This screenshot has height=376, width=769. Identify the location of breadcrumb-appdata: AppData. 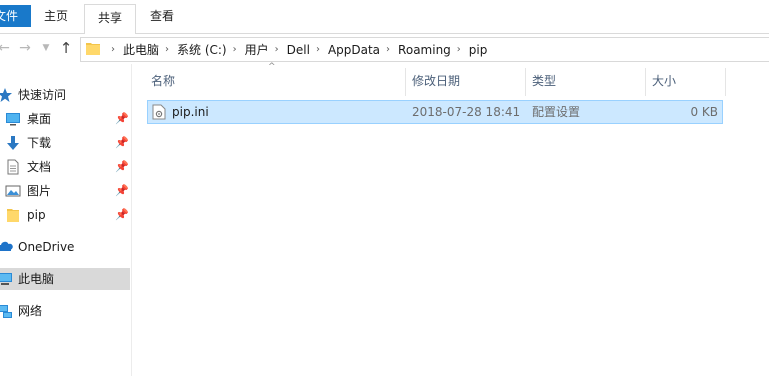
(354, 50).